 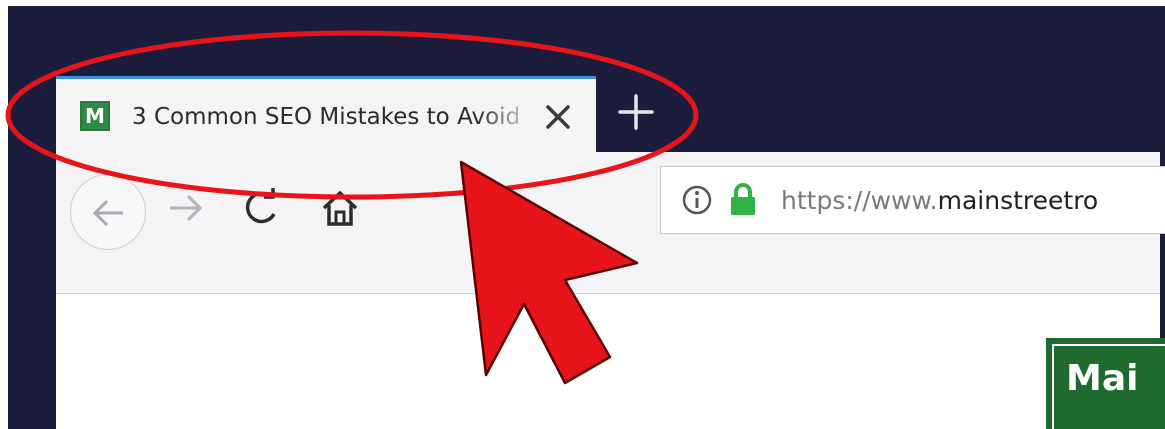 I want to click on site-logo-frame: Mai, so click(x=1108, y=386).